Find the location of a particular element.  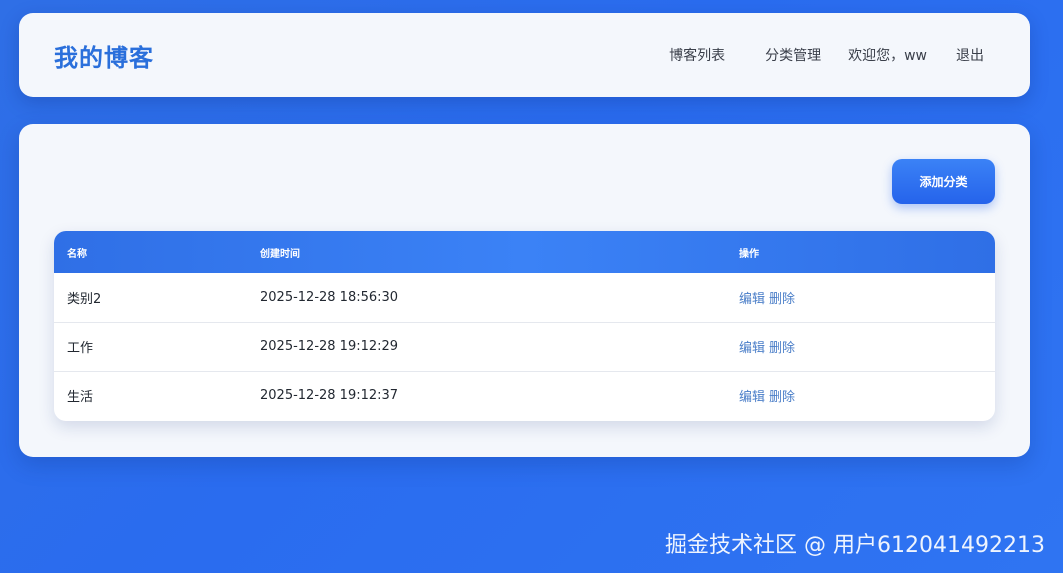

table-row: 生活 2025-12-28 19:12:37 编辑 删除 is located at coordinates (524, 395).